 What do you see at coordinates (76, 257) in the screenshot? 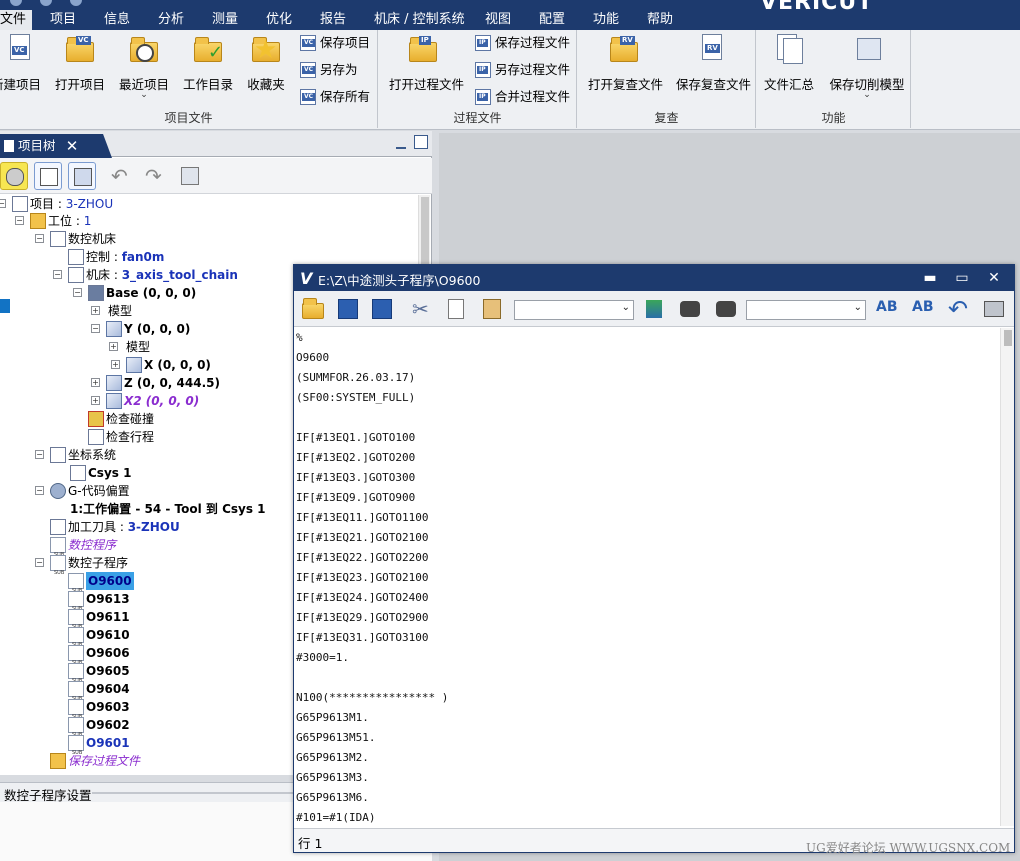
I see `control-icon` at bounding box center [76, 257].